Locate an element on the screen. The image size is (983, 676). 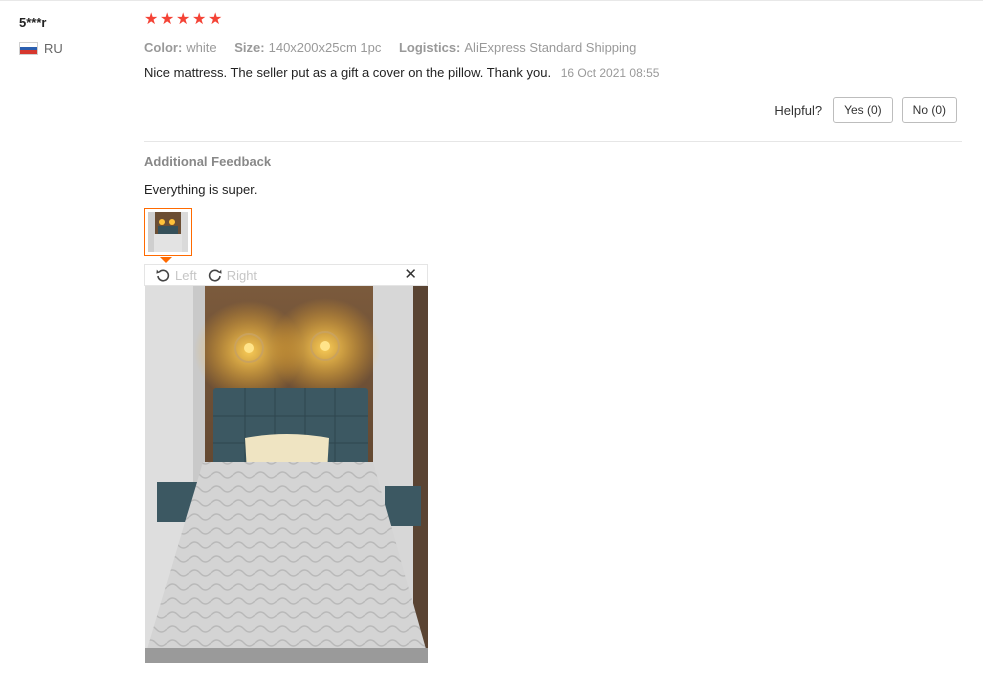
photo-thumbnail is located at coordinates (168, 232).